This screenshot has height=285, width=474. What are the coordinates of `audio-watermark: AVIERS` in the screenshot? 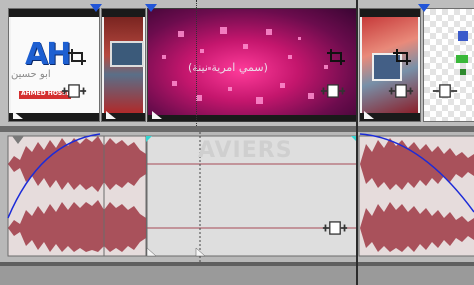 It's located at (245, 150).